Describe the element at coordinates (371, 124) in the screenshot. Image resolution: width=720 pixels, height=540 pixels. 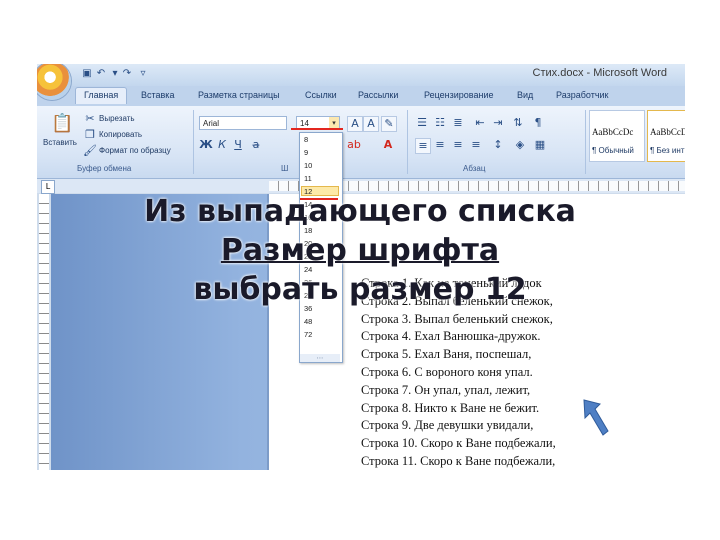
I see `shrink-font-icon: A` at that location.